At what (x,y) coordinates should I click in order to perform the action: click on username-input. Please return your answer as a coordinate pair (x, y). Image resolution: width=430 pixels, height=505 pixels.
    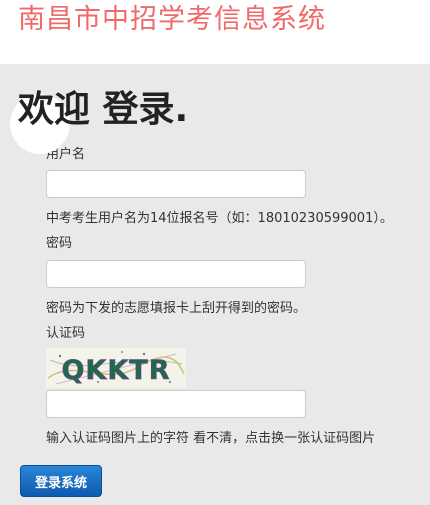
    Looking at the image, I should click on (176, 184).